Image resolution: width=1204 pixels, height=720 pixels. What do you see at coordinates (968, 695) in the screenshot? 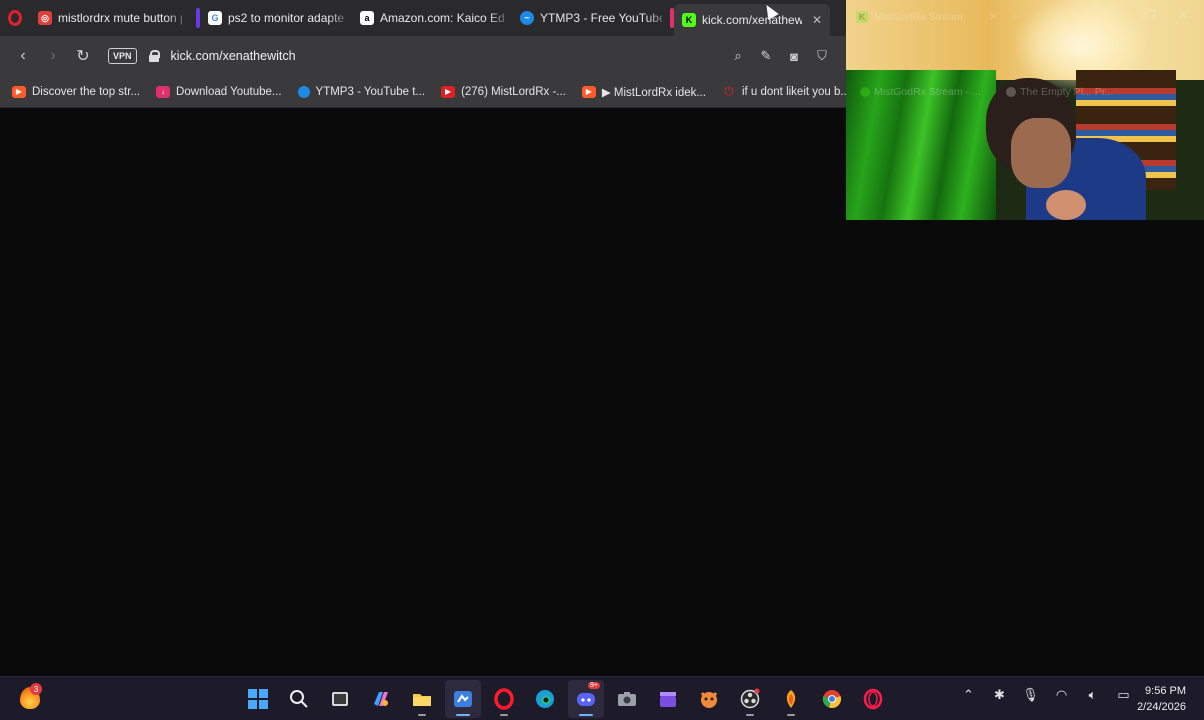
I see `chevron-up-icon: ⌃` at bounding box center [968, 695].